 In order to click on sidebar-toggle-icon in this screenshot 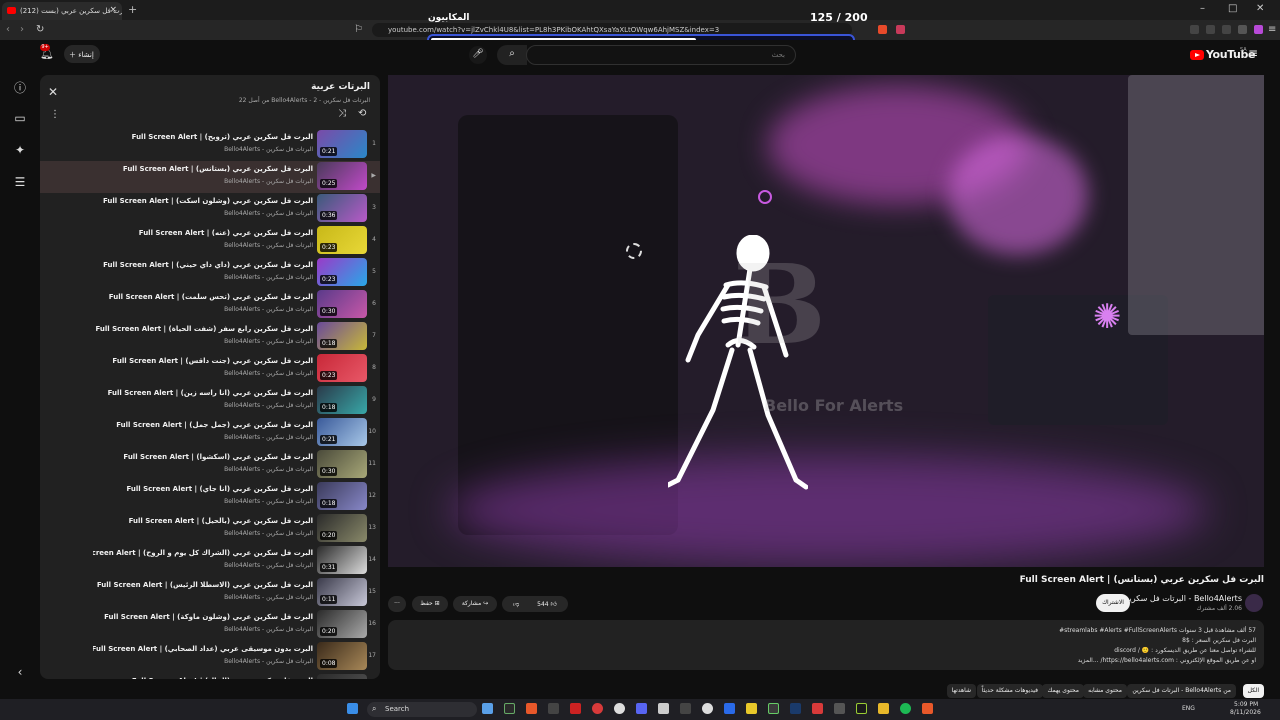, I will do `click(1194, 29)`.